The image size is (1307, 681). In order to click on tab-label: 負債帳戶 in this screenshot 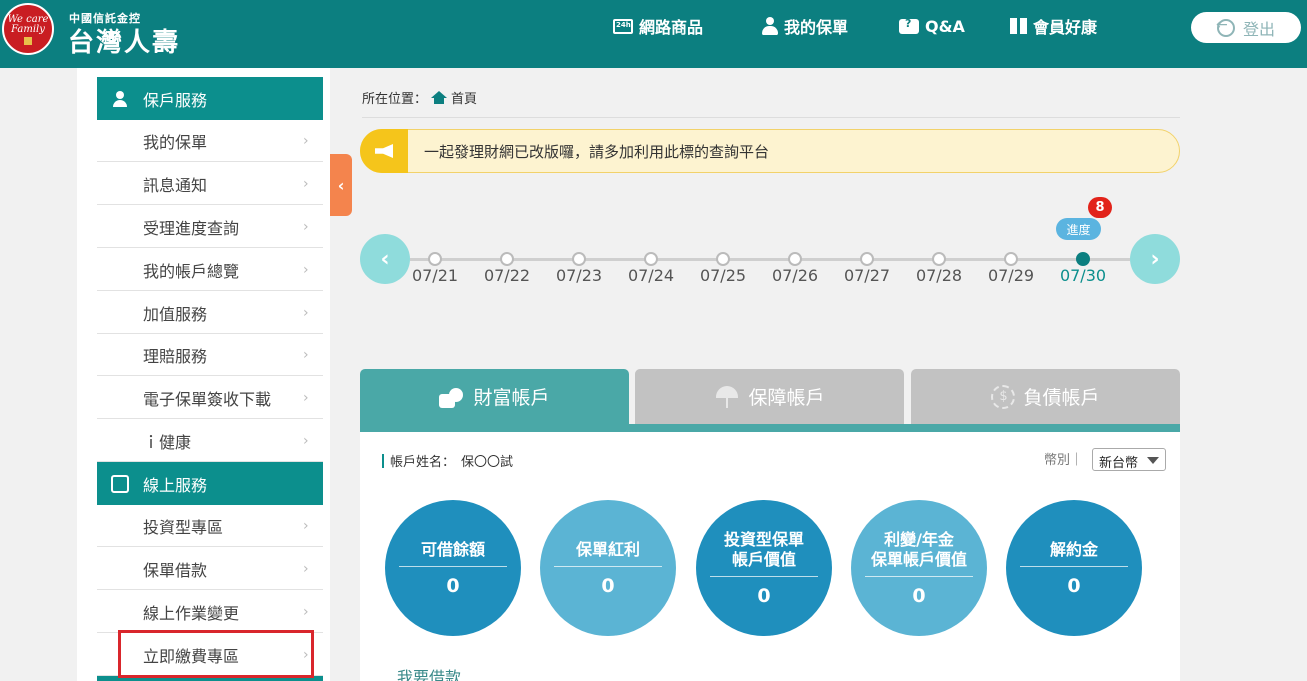, I will do `click(1061, 398)`.